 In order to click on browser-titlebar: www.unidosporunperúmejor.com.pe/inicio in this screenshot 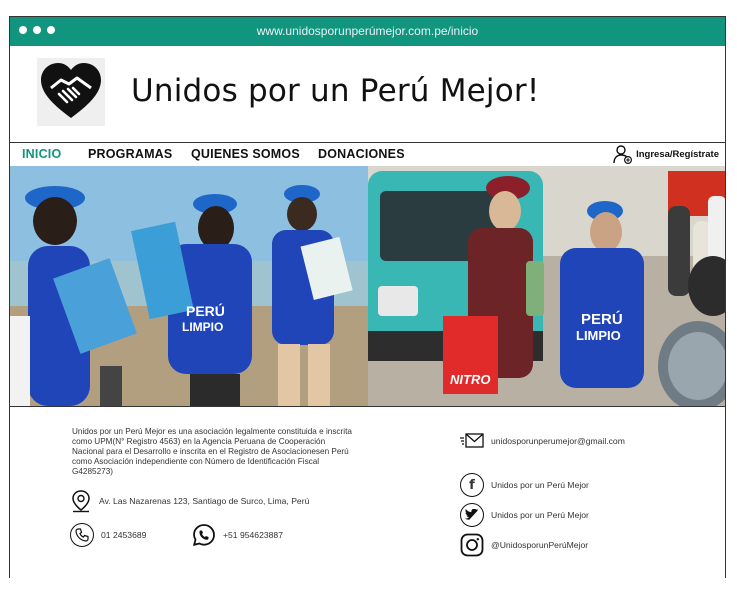, I will do `click(367, 31)`.